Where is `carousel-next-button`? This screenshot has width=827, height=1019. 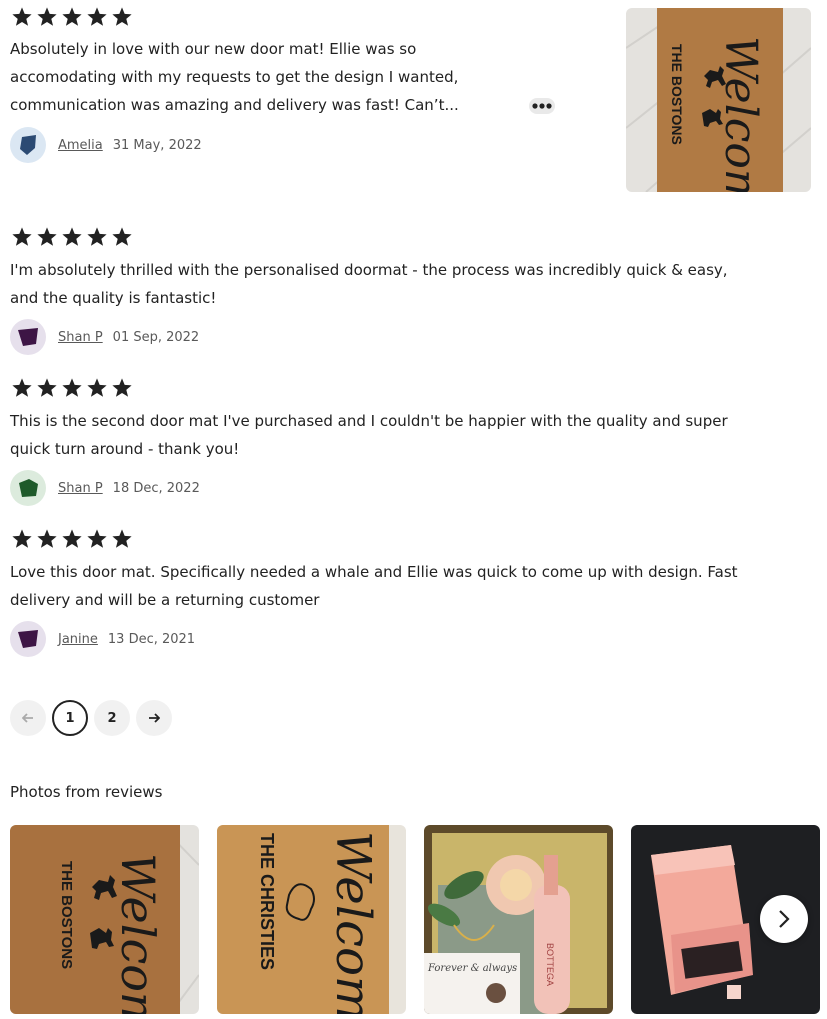
carousel-next-button is located at coordinates (784, 919).